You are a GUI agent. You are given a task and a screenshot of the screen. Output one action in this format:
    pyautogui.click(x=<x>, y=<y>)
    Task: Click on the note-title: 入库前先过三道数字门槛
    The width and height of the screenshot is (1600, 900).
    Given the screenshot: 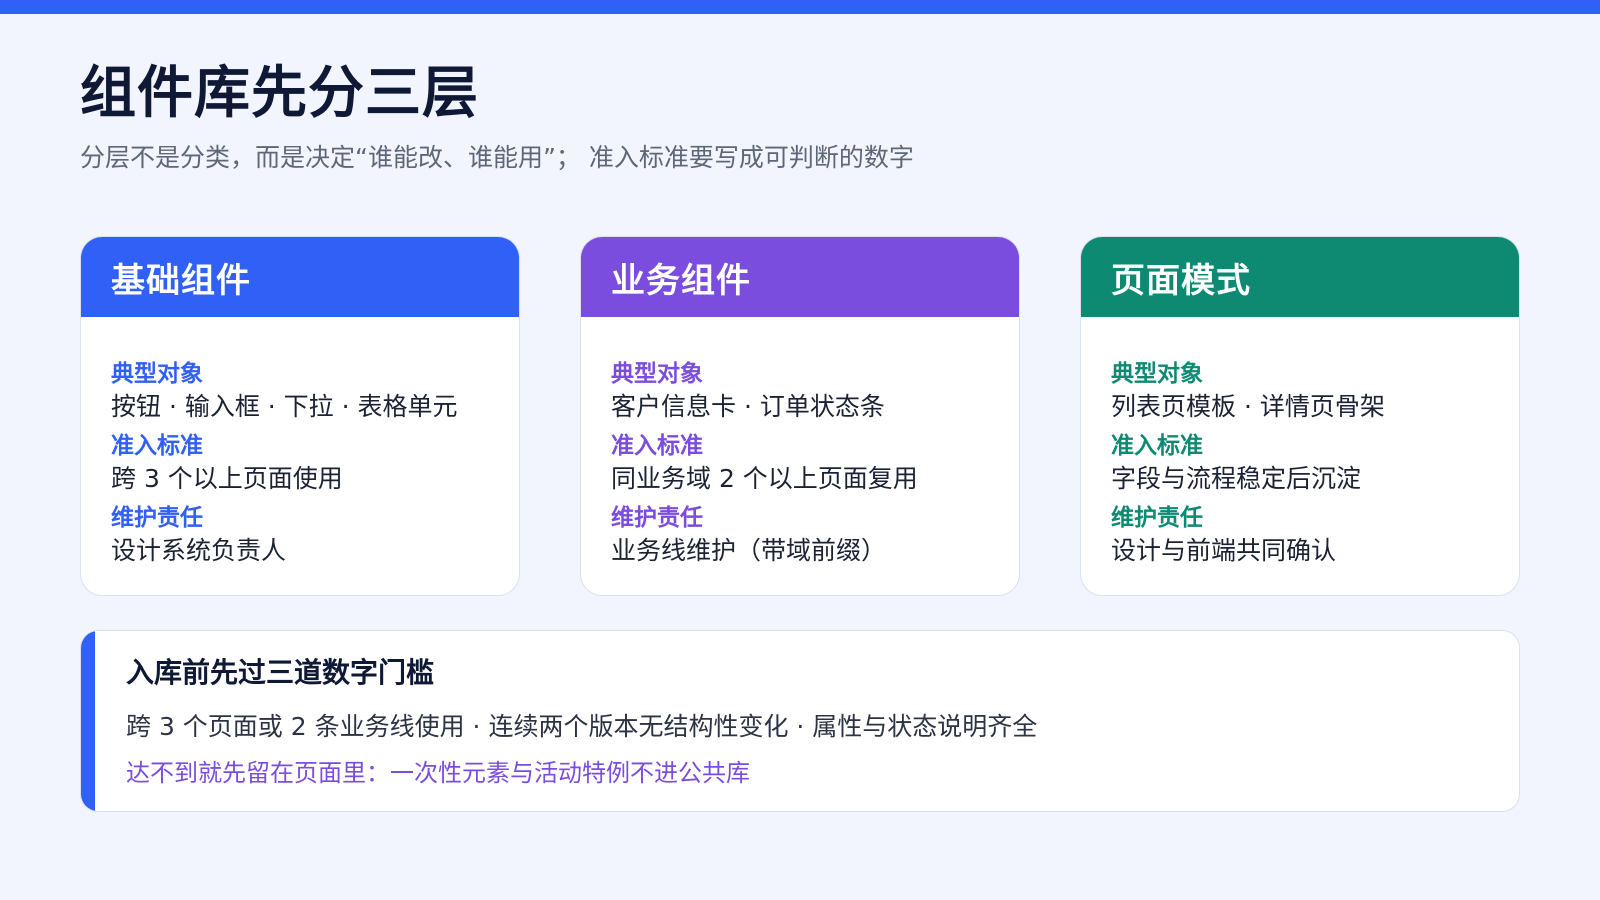 What is the action you would take?
    pyautogui.click(x=280, y=672)
    